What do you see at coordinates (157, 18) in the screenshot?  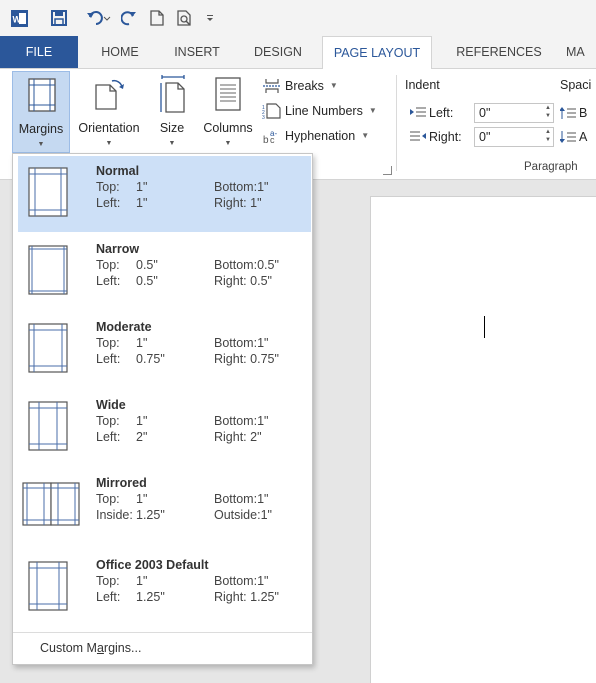 I see `new-document-icon` at bounding box center [157, 18].